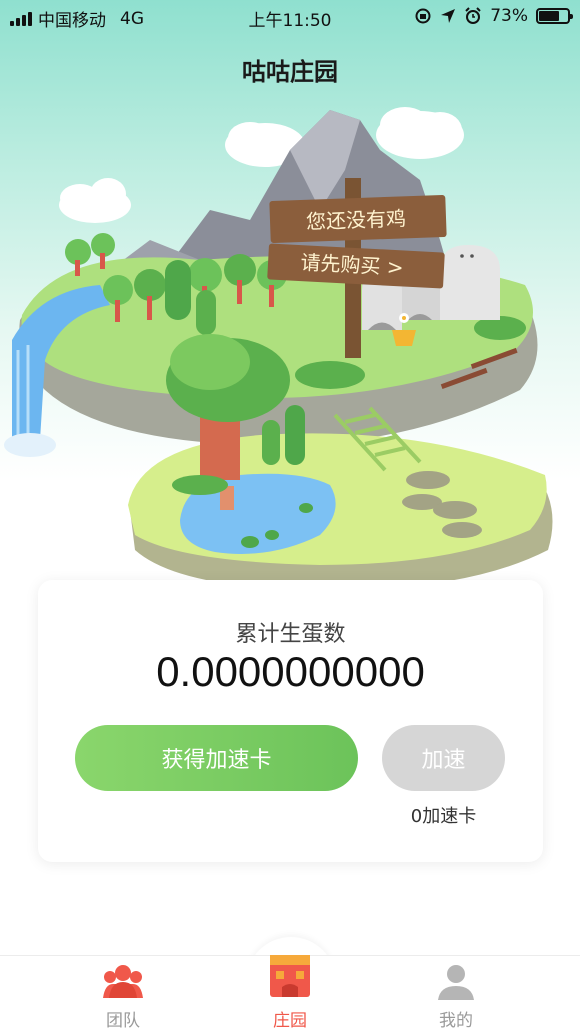 The image size is (580, 1032). I want to click on page-title: 咕咕庄园, so click(290, 72).